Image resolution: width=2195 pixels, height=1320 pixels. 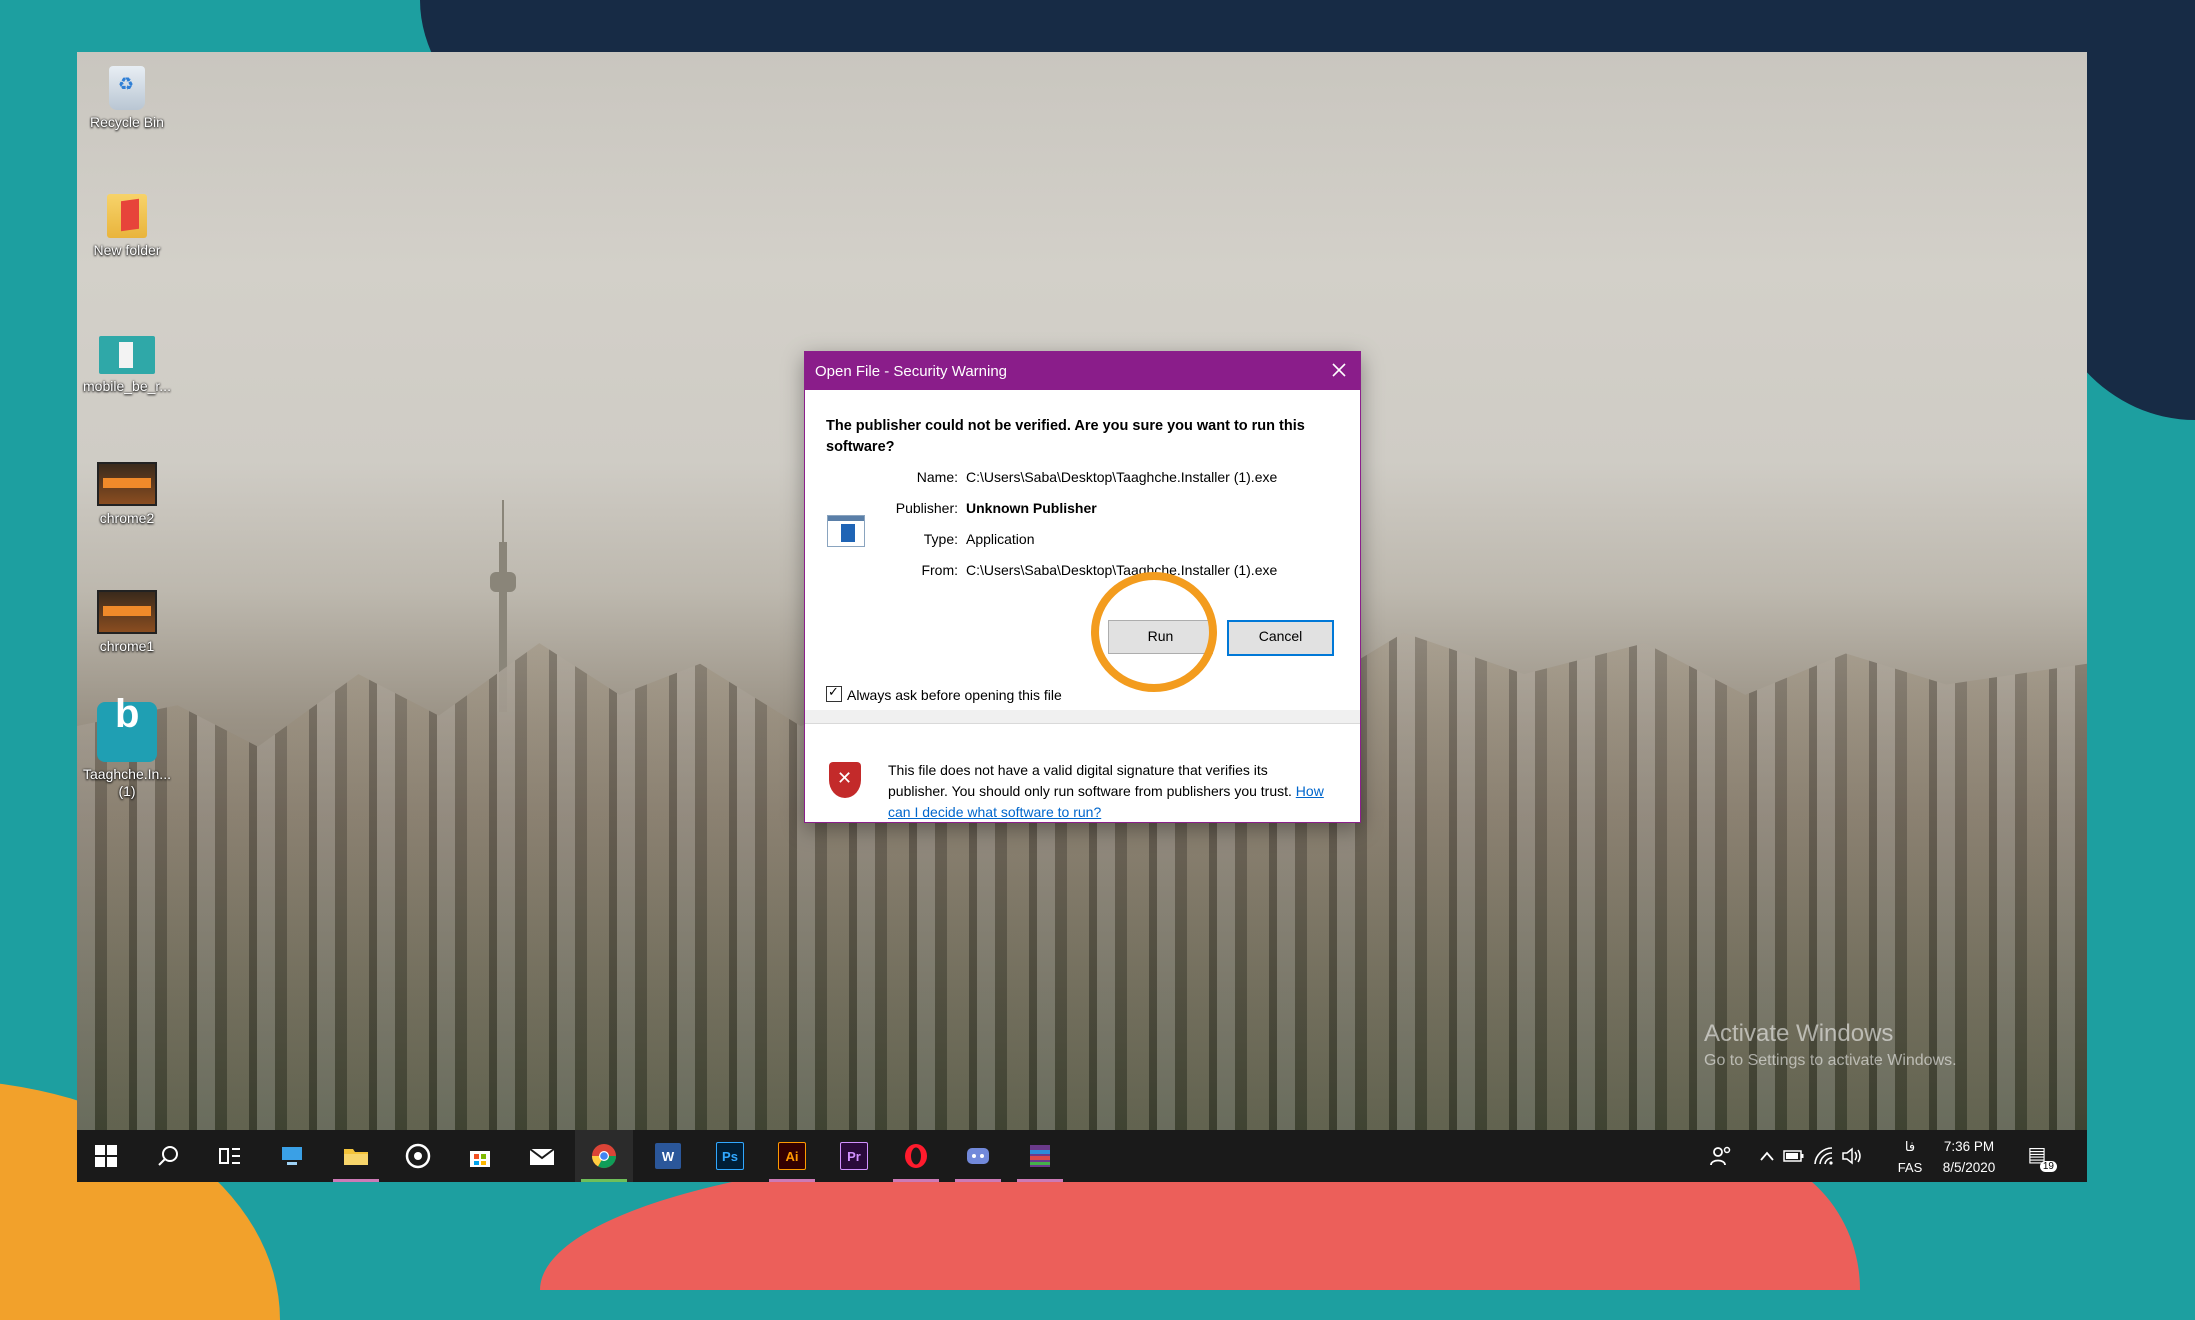 What do you see at coordinates (954, 695) in the screenshot?
I see `checkbox-label: Always ask before opening this file` at bounding box center [954, 695].